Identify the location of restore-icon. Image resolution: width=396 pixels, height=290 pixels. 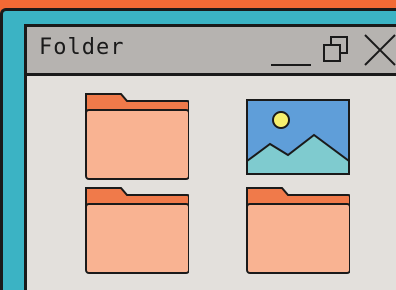
(337, 50).